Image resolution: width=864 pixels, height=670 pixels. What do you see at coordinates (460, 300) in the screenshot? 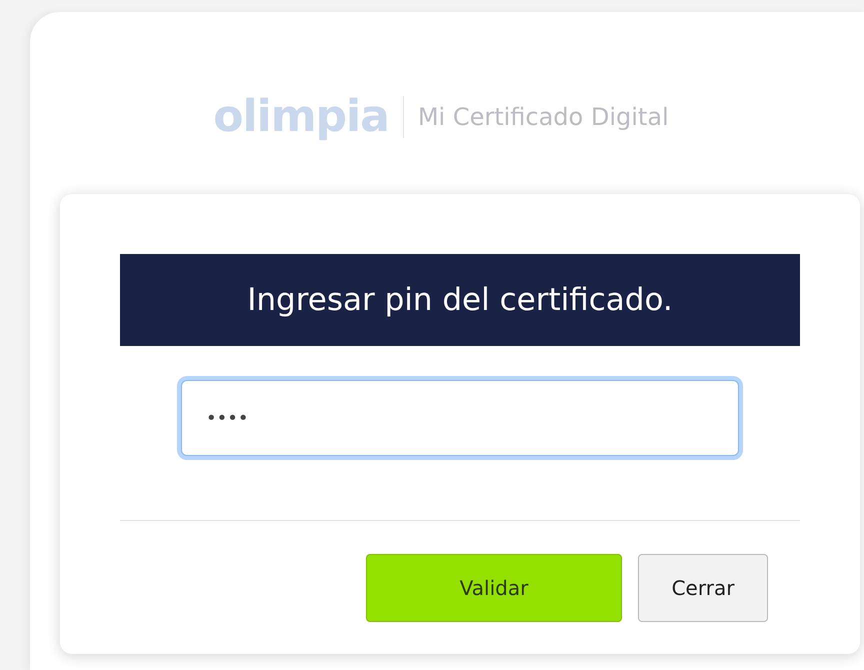
I see `dialog-title: Ingresar pin del certificado.` at bounding box center [460, 300].